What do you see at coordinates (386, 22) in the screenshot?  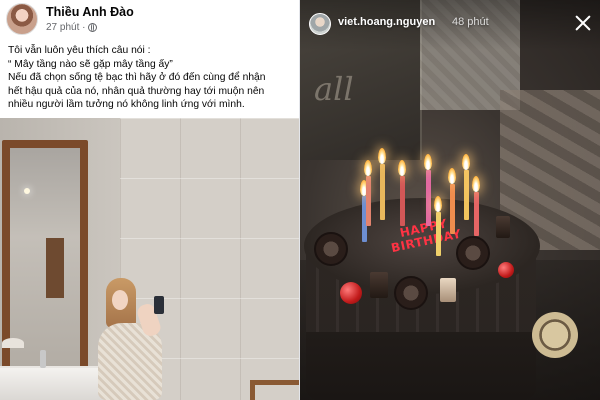 I see `story-username: viet.hoang.nguyen` at bounding box center [386, 22].